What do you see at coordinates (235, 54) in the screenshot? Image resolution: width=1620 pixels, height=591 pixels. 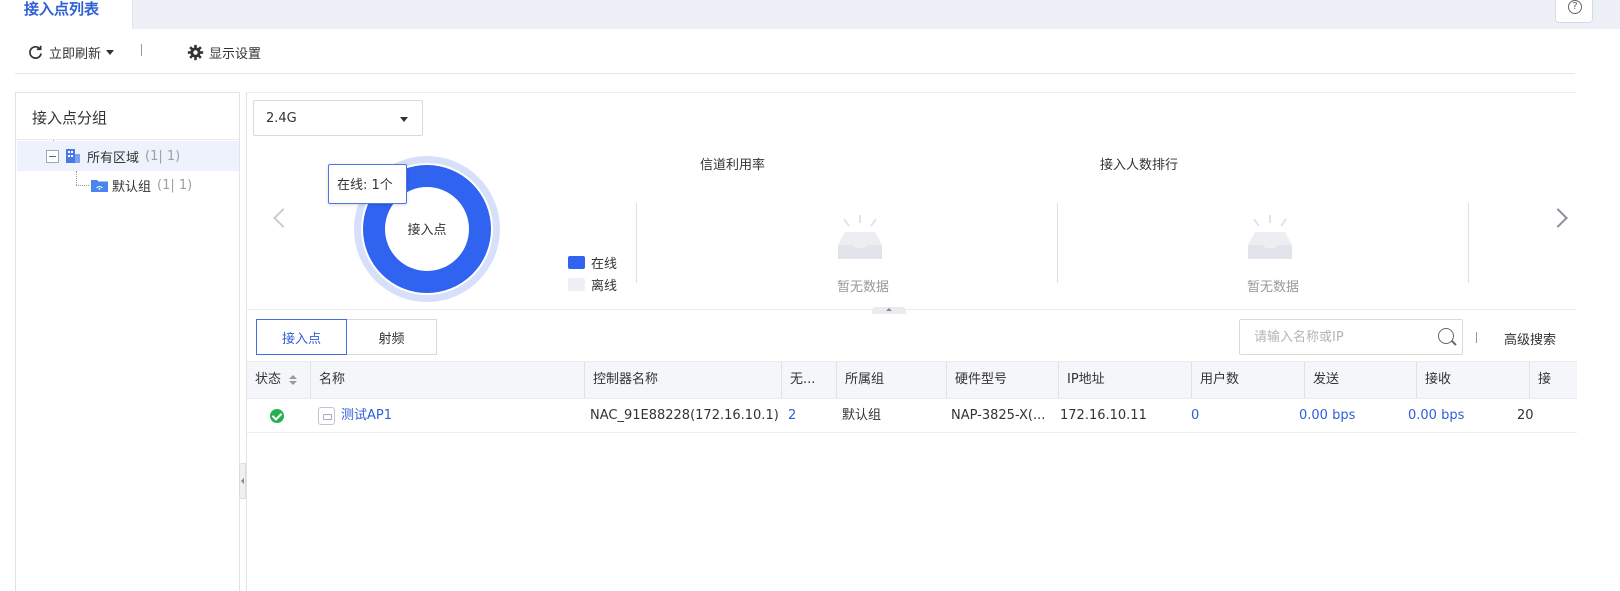 I see `display-settings-label: 显示设置` at bounding box center [235, 54].